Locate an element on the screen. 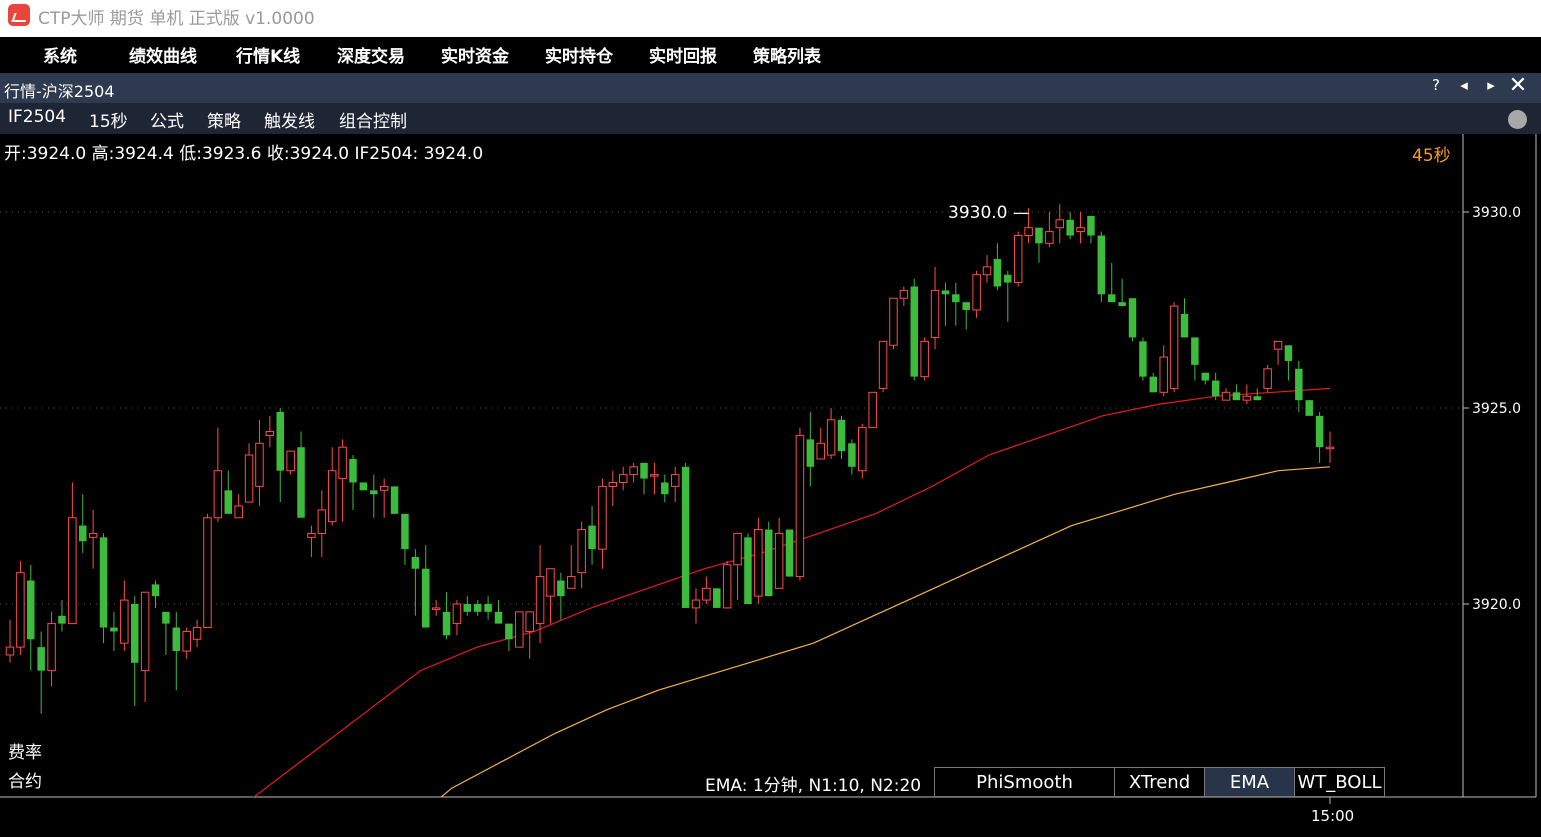 The image size is (1541, 837). help-icon: ? is located at coordinates (1436, 85).